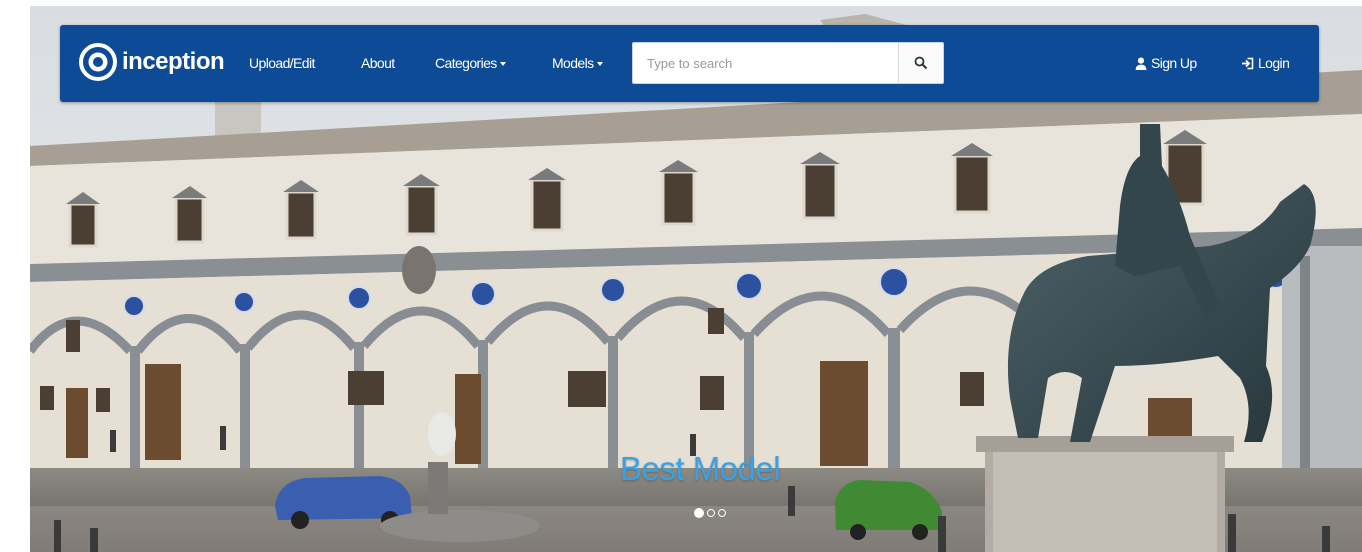 This screenshot has height=552, width=1362. Describe the element at coordinates (1174, 63) in the screenshot. I see `sign-up-label: Sign Up` at that location.